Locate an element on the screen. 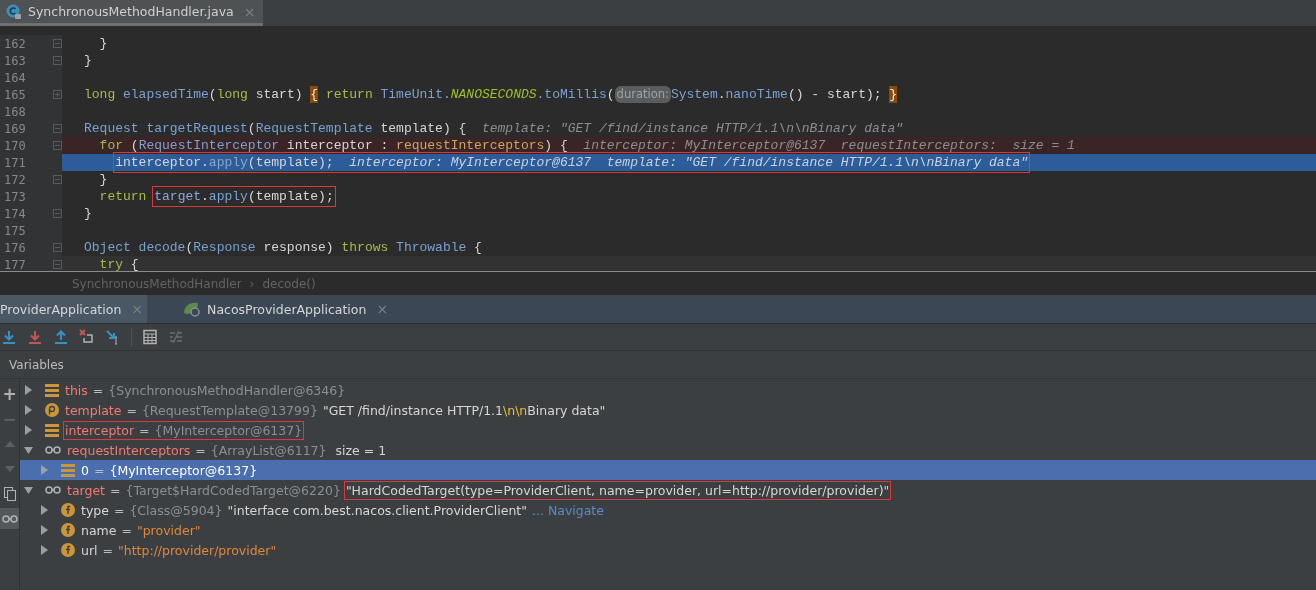  drop-frame-icon is located at coordinates (87, 337).